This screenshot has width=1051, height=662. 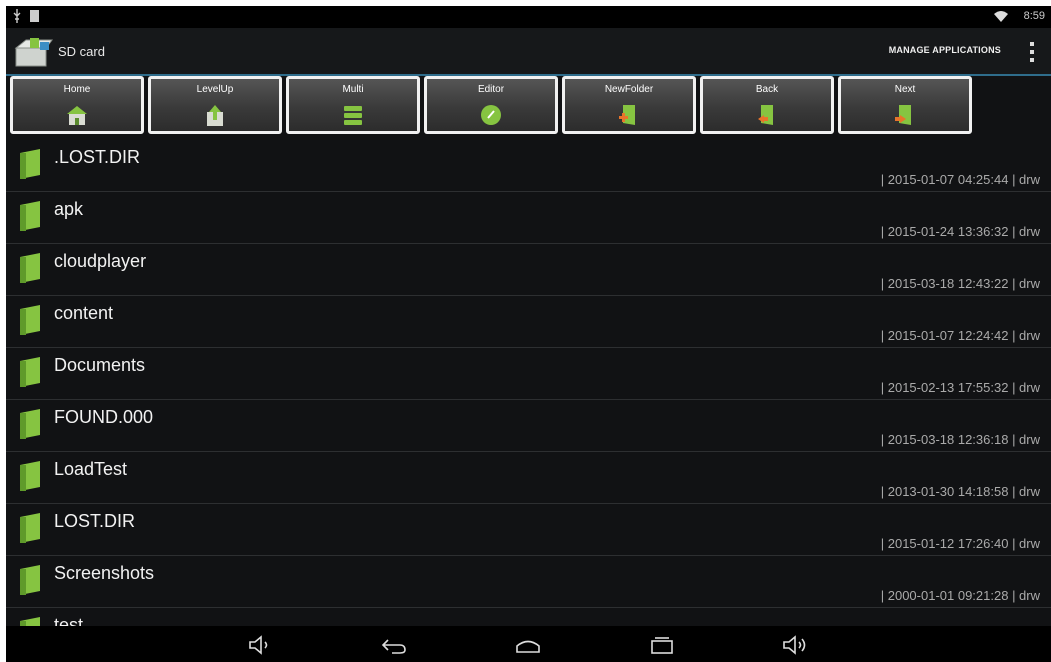 I want to click on volume-up-icon, so click(x=796, y=645).